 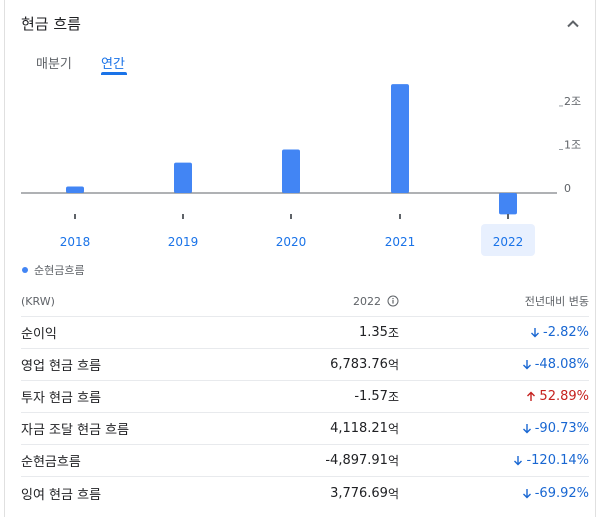 I want to click on row-value: 4,118.21 억, so click(x=364, y=428).